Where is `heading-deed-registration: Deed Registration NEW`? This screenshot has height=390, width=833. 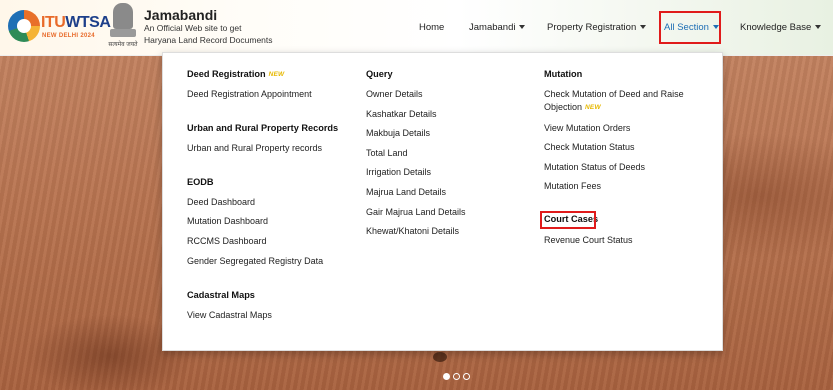 heading-deed-registration: Deed Registration NEW is located at coordinates (236, 74).